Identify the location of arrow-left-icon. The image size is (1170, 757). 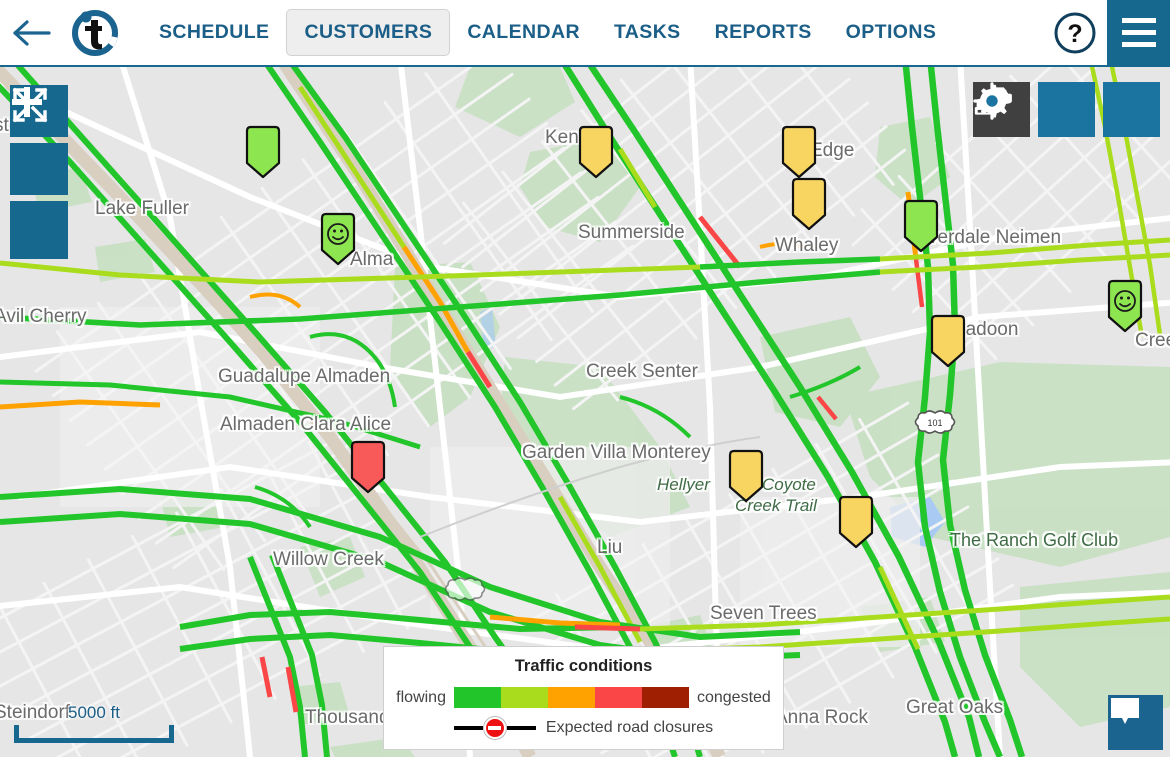
(32, 32).